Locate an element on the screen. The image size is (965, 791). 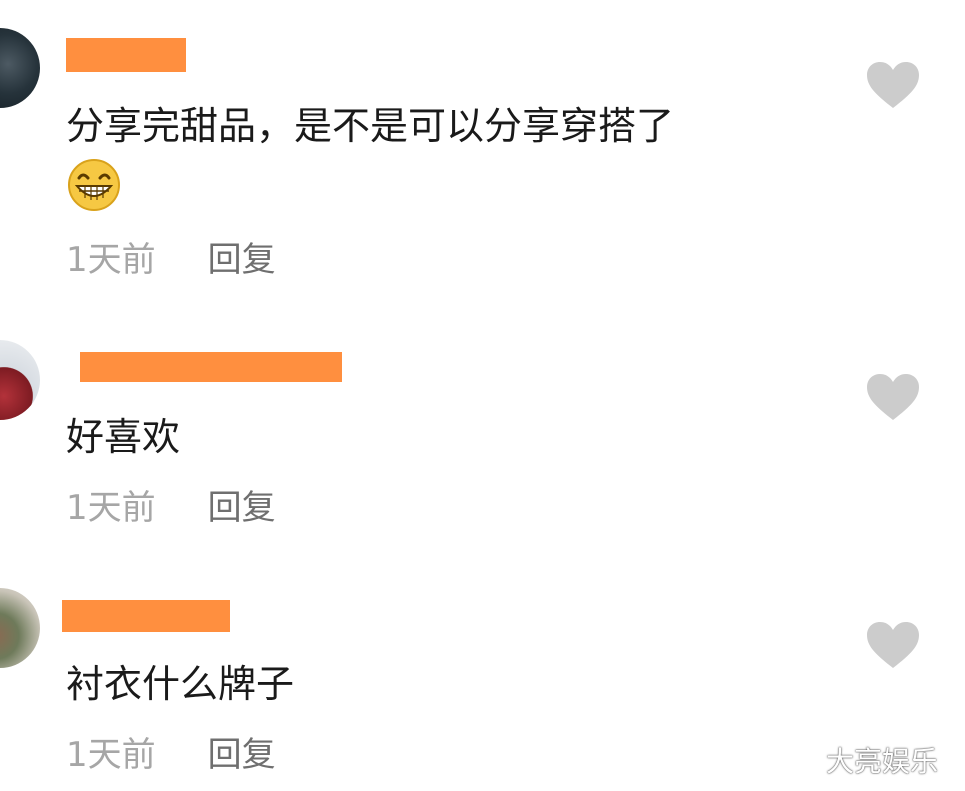
comment-text: 衬衣什么牌子 is located at coordinates (180, 684).